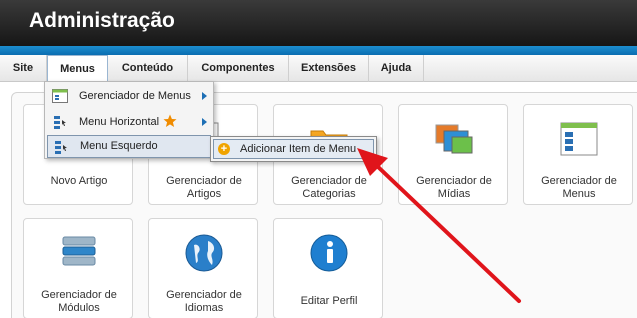  Describe the element at coordinates (329, 301) in the screenshot. I see `tile-label: Editar Perfil` at that location.